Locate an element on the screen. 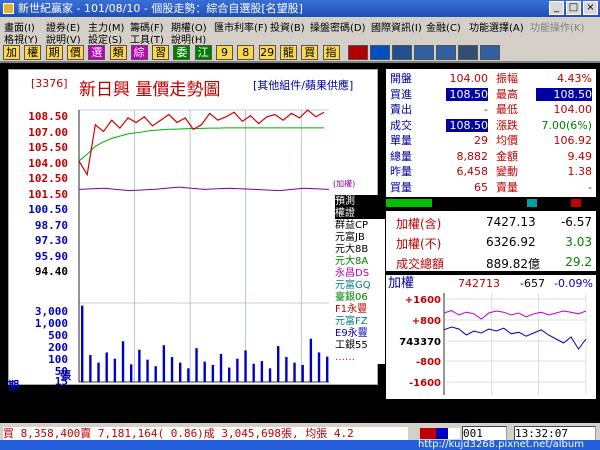  time-label: 10:00 is located at coordinates (135, 385).